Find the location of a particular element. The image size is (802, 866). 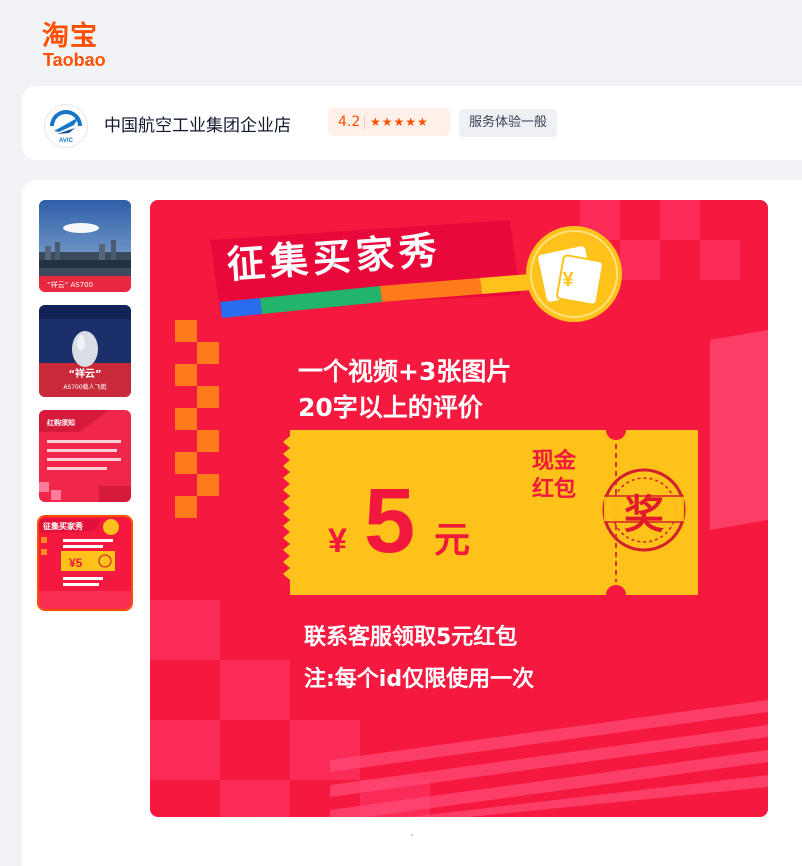

thumb2-sub: AS700载人飞艇 is located at coordinates (84, 387).